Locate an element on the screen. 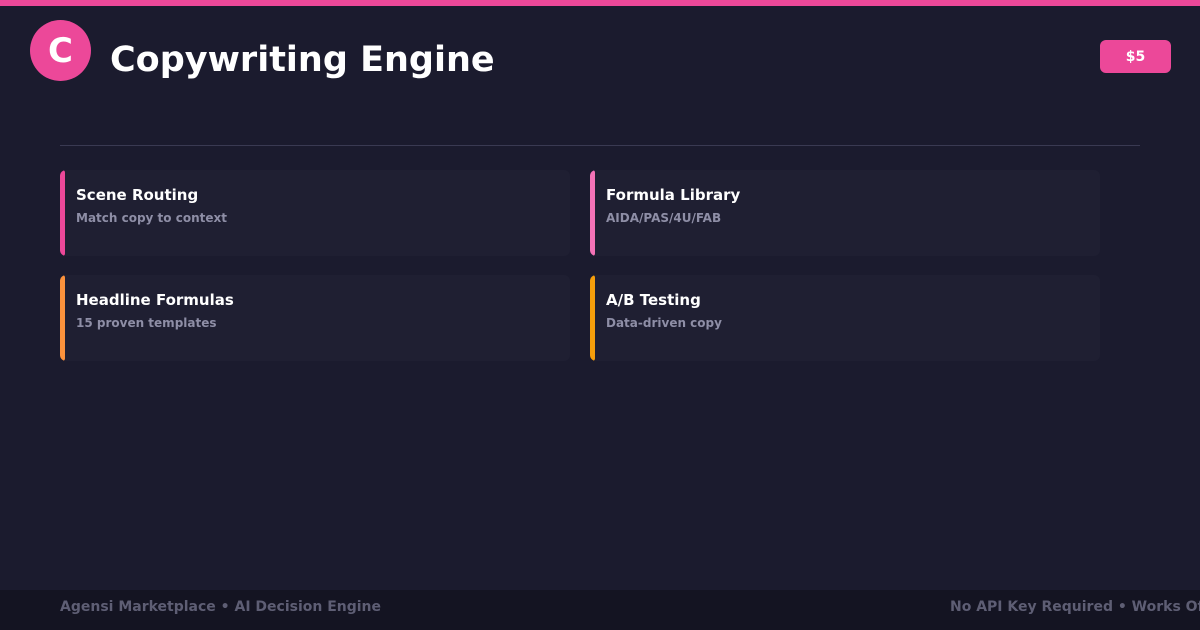 Image resolution: width=1200 pixels, height=630 pixels. feature-card-formula-library: Formula Library AIDA/PAS/4U/FAB is located at coordinates (845, 213).